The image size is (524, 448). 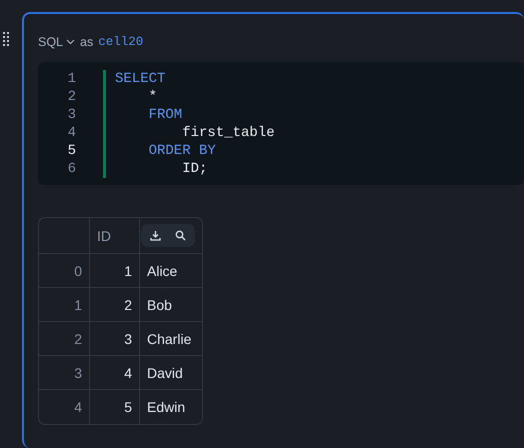 What do you see at coordinates (64, 407) in the screenshot?
I see `row-index: 4` at bounding box center [64, 407].